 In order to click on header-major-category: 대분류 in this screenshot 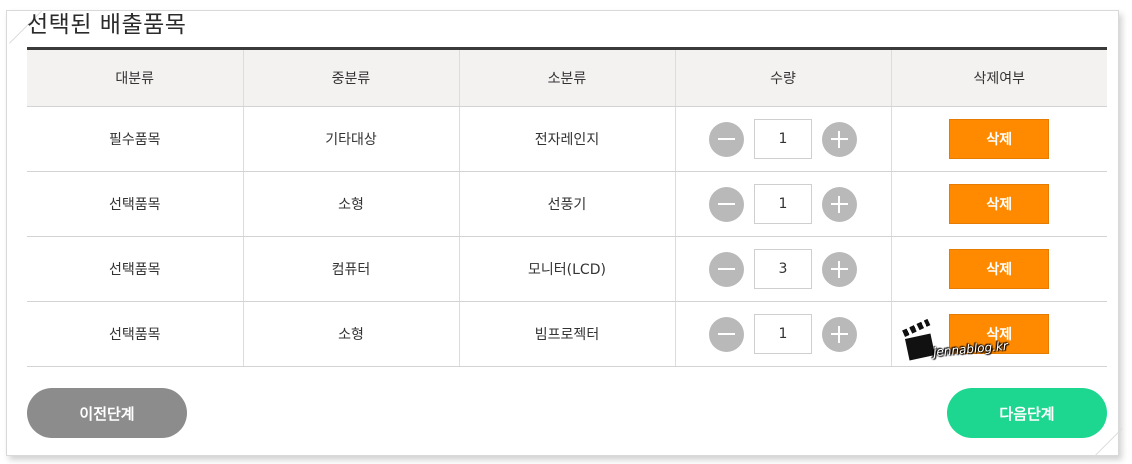, I will do `click(135, 77)`.